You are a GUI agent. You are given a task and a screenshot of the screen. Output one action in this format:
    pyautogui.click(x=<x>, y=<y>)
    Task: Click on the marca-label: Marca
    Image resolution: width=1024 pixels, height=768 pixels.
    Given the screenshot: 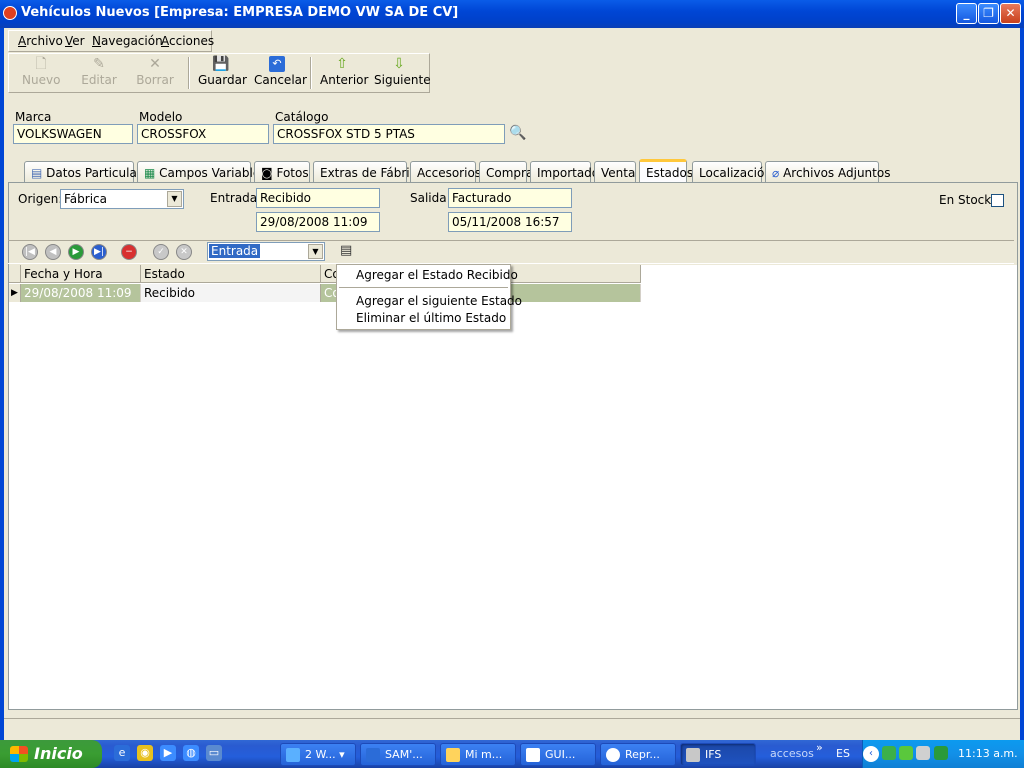 What is the action you would take?
    pyautogui.click(x=33, y=117)
    